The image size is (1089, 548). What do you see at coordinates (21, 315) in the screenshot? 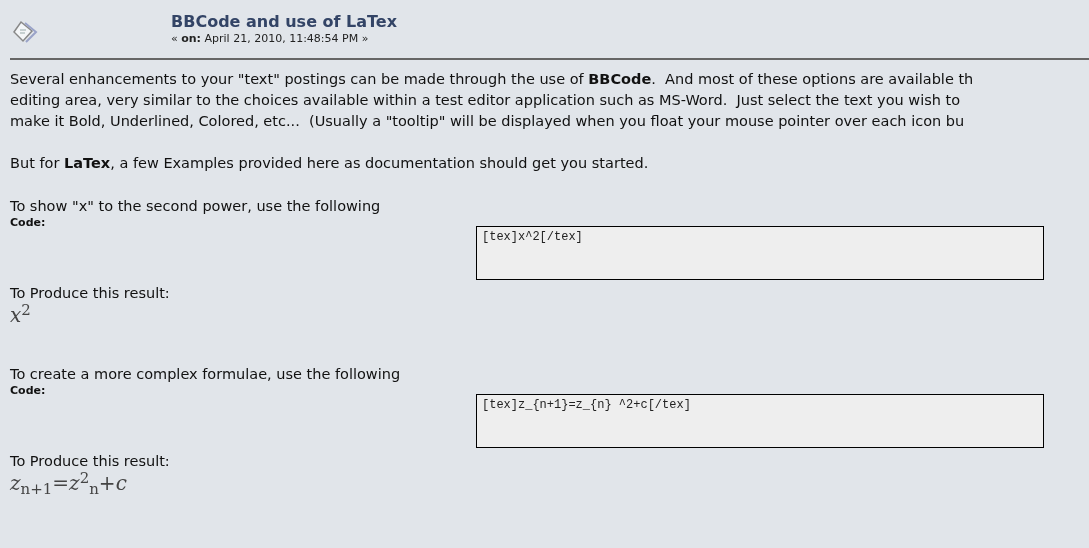
I see `formula: x$^{2}$` at bounding box center [21, 315].